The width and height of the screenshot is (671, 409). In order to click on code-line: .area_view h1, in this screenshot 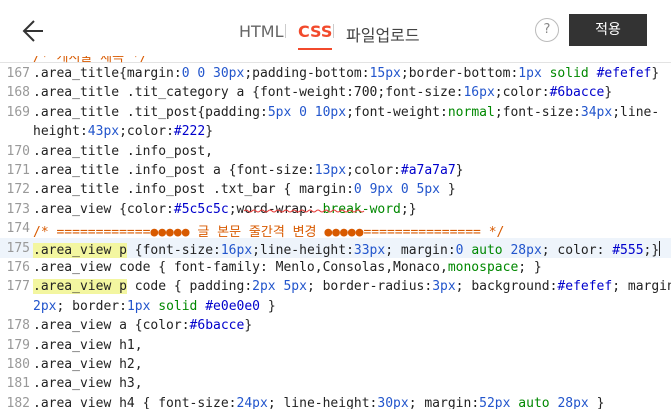, I will do `click(88, 345)`.